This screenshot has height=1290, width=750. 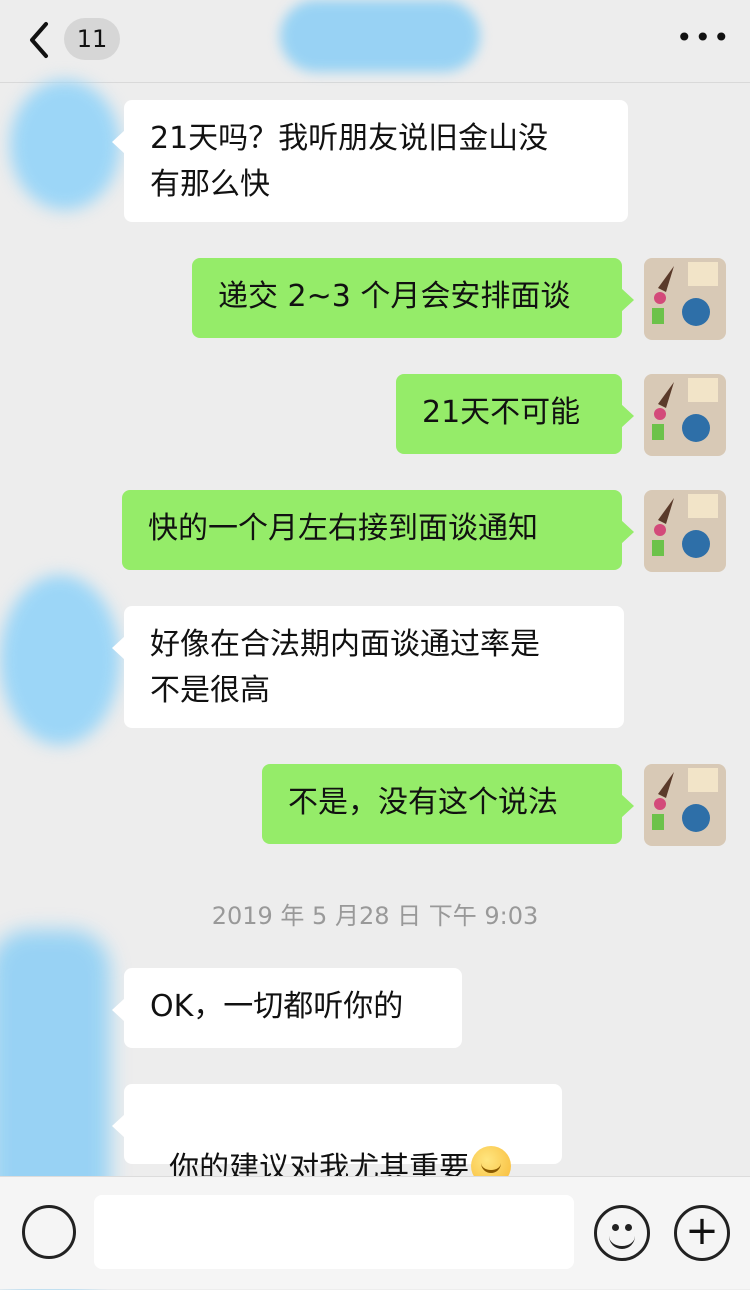 I want to click on top-bar: 11 •••, so click(x=375, y=41).